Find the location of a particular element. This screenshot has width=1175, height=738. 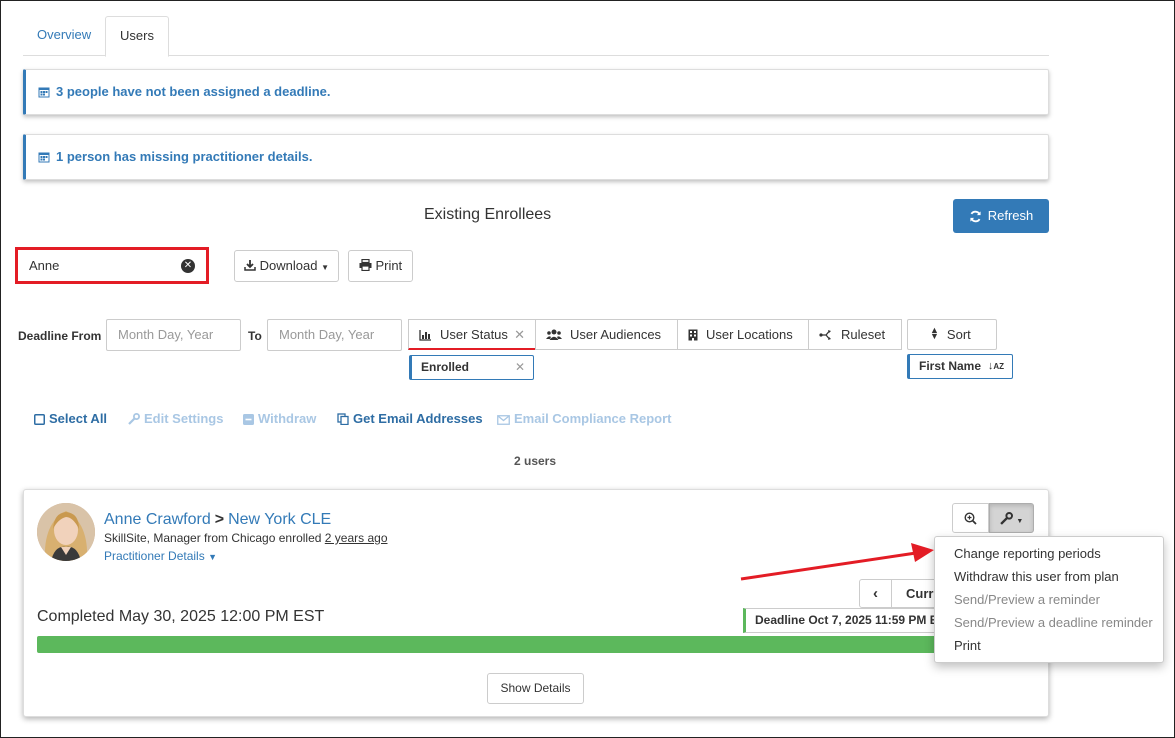

deadline-to-label: To is located at coordinates (255, 336).